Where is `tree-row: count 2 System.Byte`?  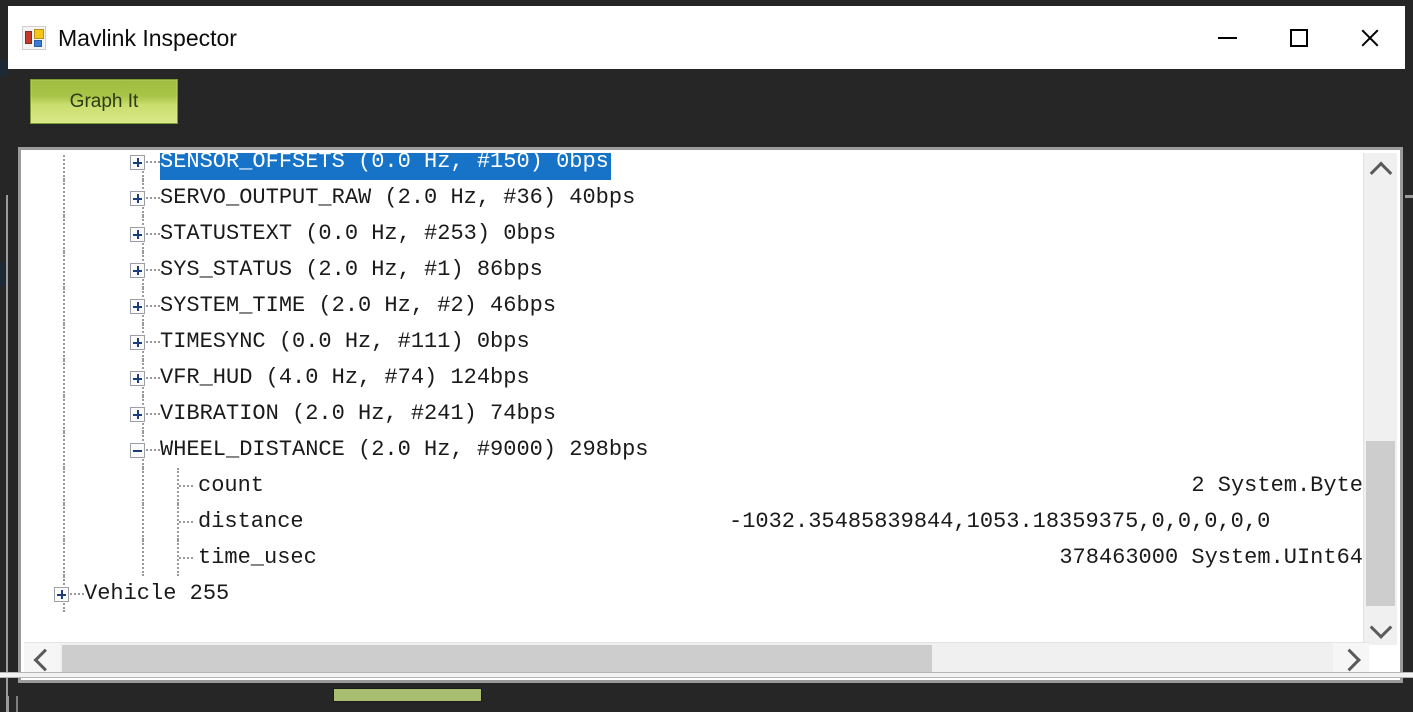 tree-row: count 2 System.Byte is located at coordinates (696, 486).